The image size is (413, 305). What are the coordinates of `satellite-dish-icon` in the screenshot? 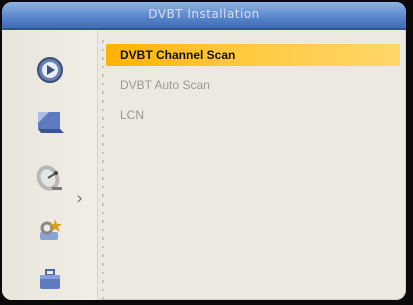 It's located at (49, 178).